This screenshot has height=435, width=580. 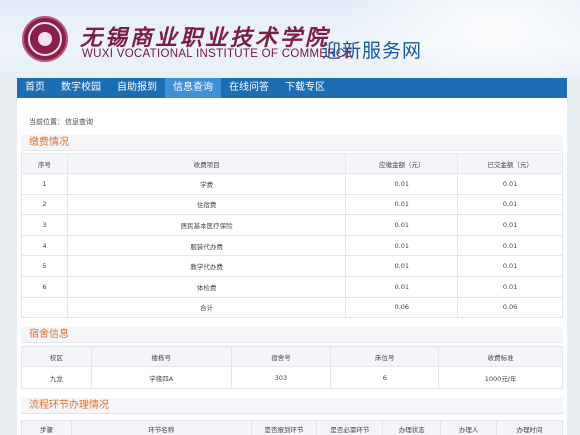 What do you see at coordinates (206, 184) in the screenshot?
I see `cell-item: 学费` at bounding box center [206, 184].